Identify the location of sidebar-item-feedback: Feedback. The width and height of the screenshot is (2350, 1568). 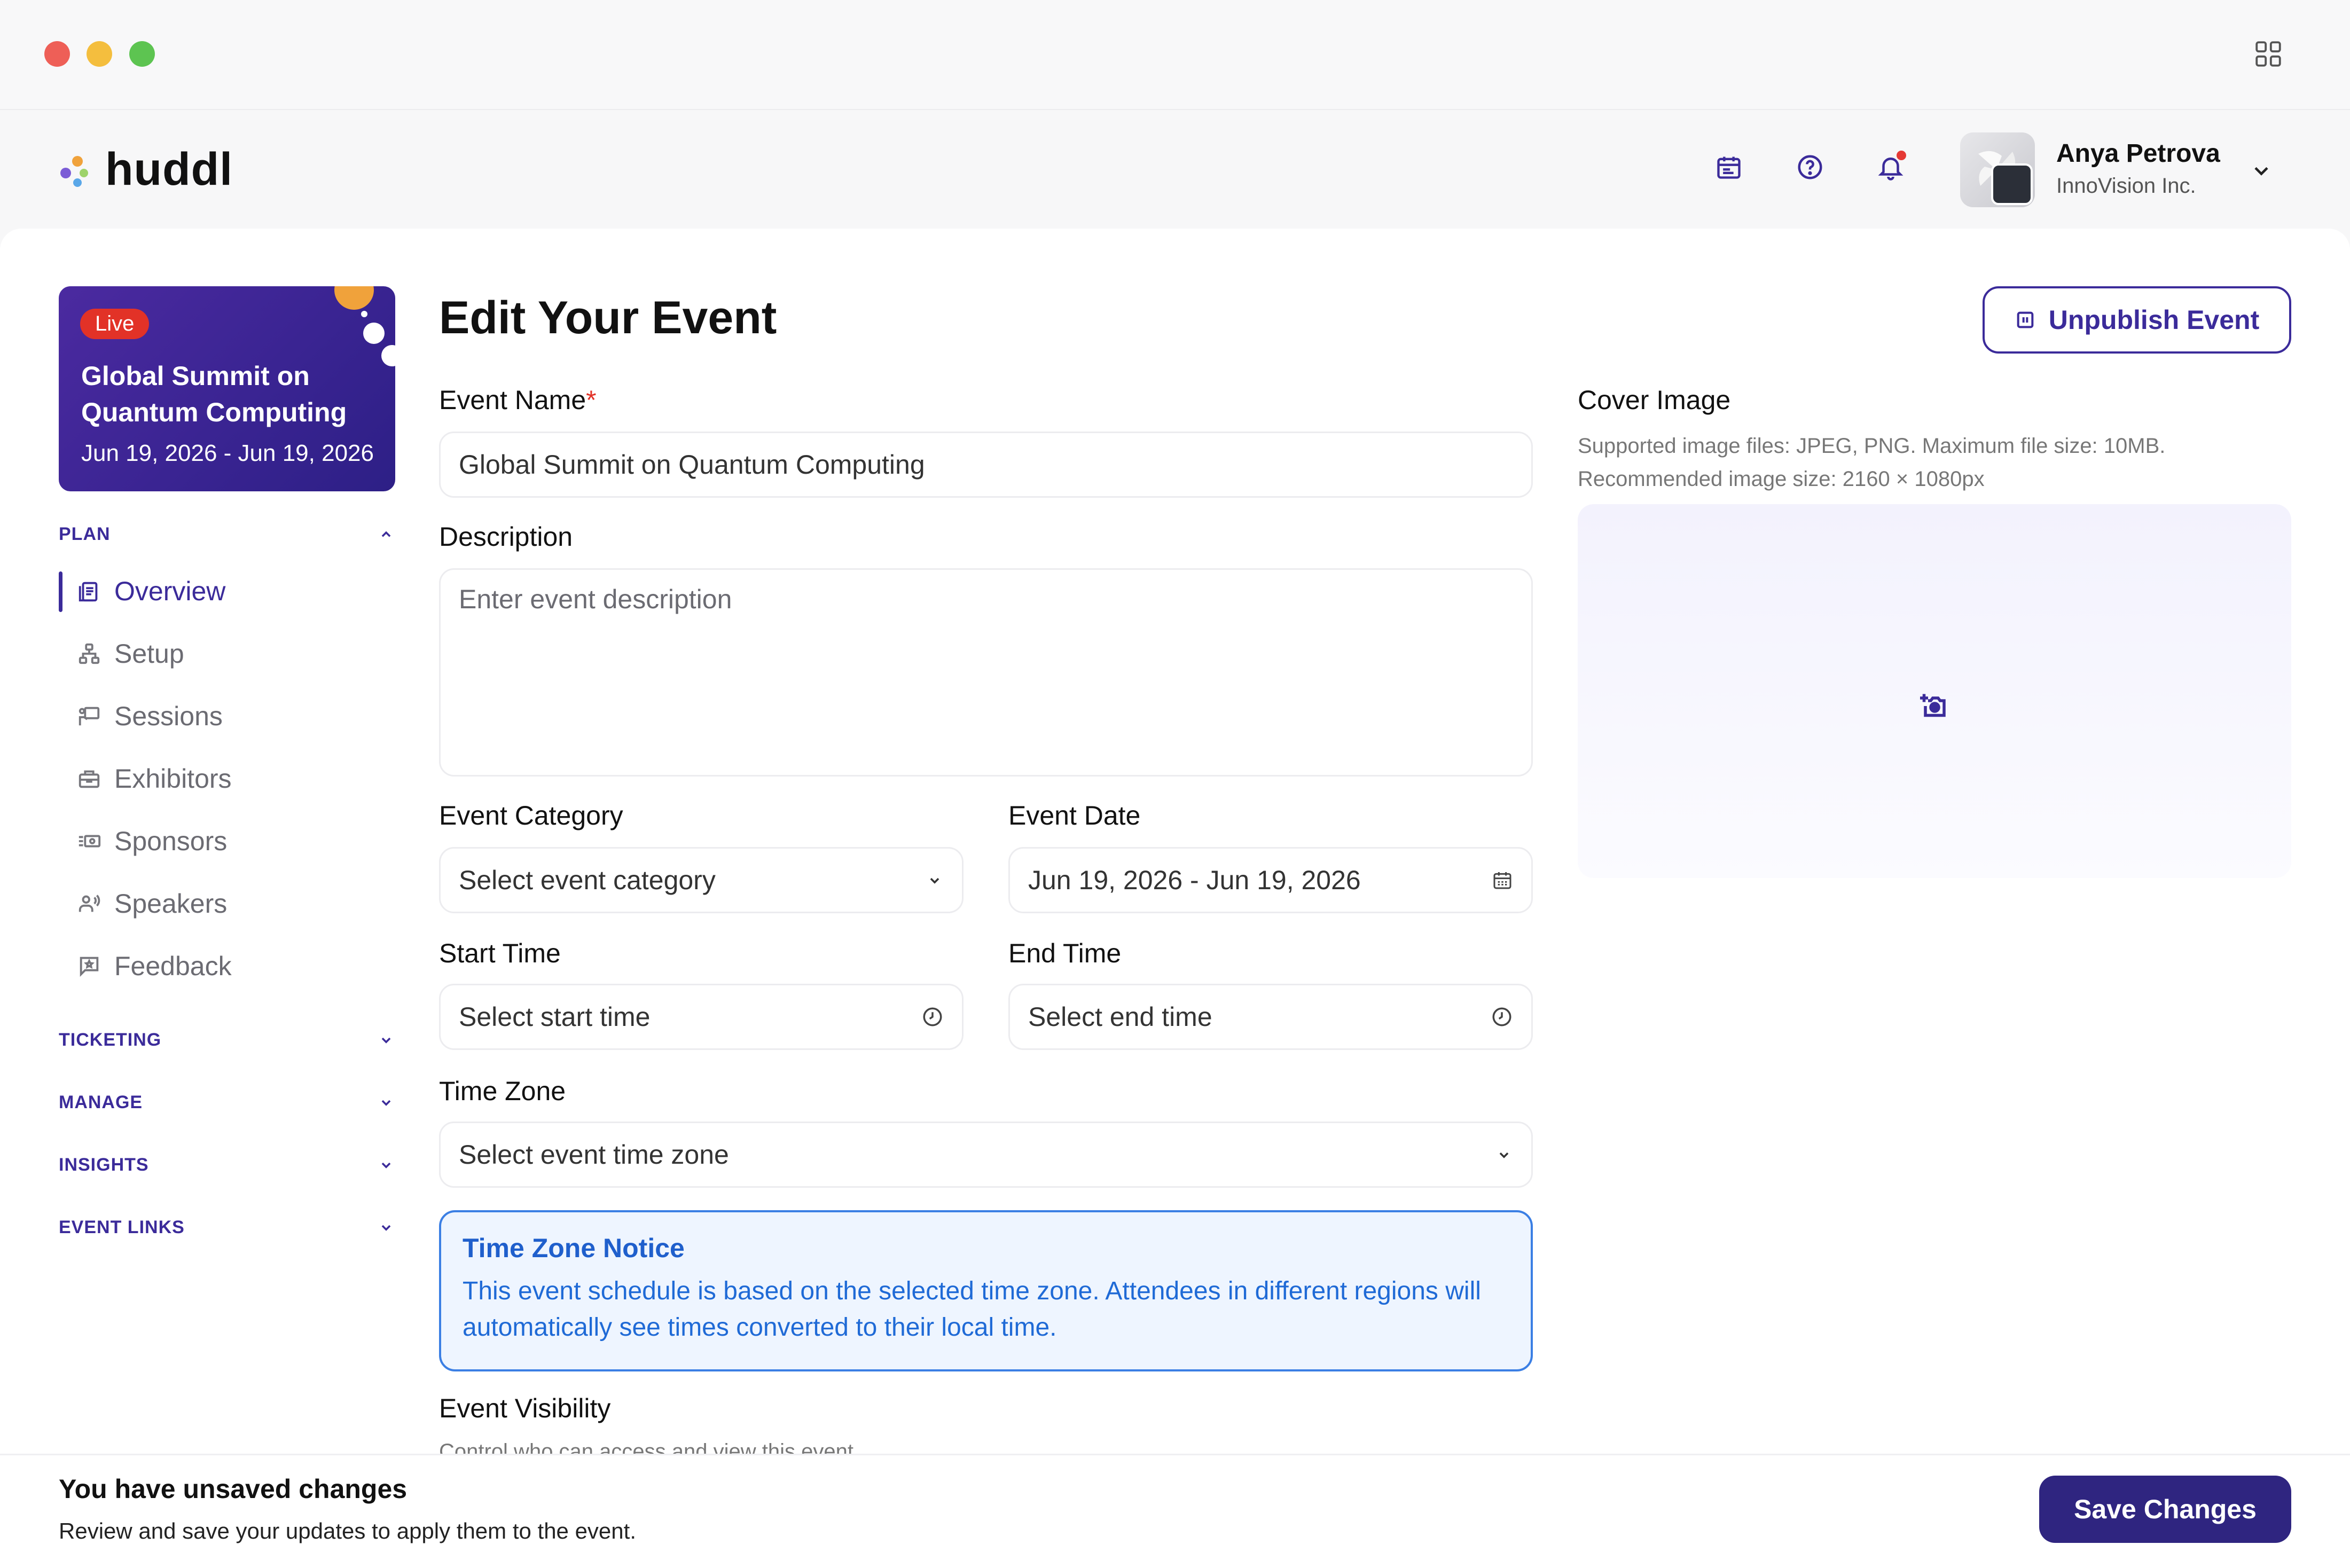
(227, 966).